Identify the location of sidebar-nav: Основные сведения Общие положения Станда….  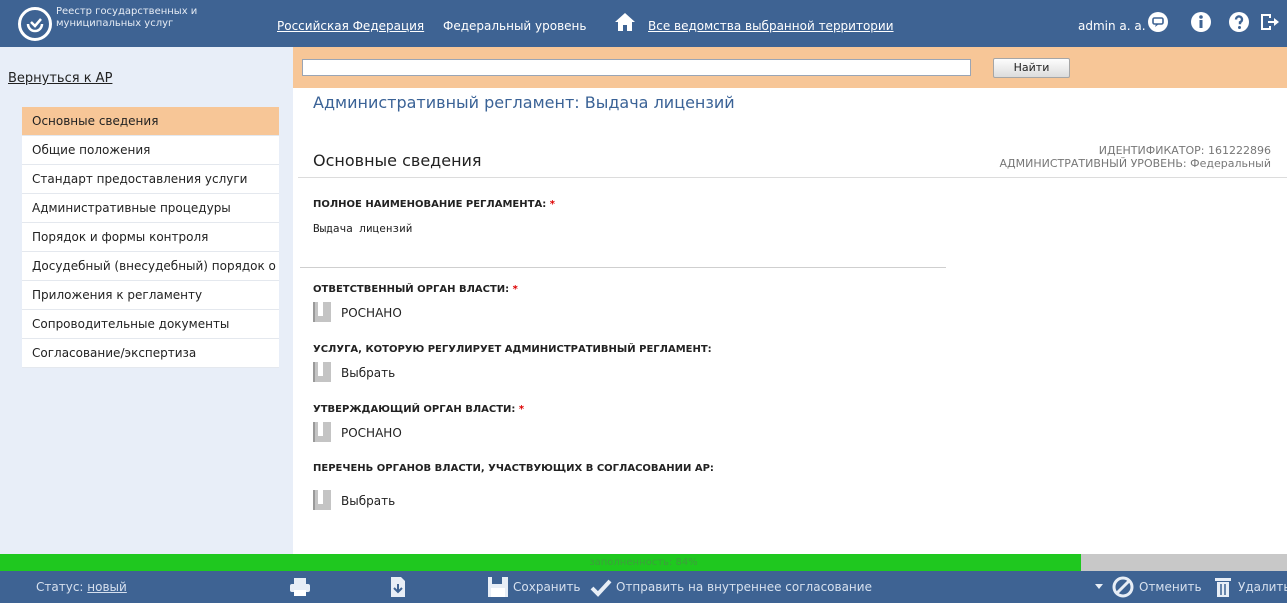
(150, 237).